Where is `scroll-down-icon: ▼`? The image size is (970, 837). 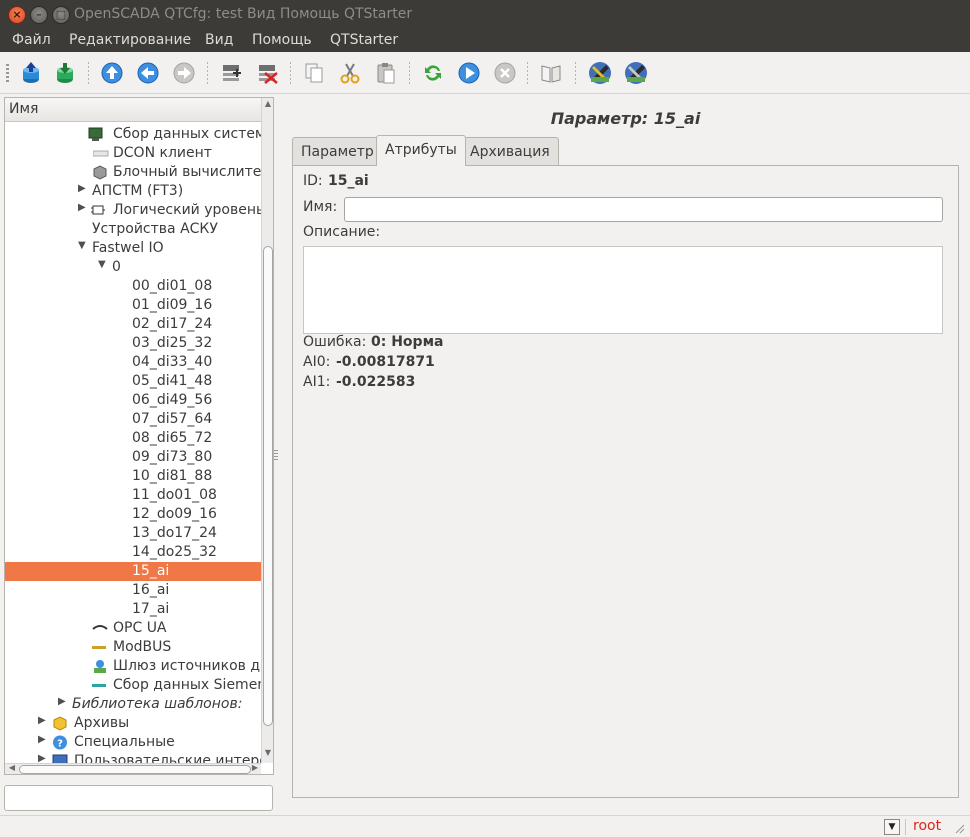 scroll-down-icon: ▼ is located at coordinates (268, 755).